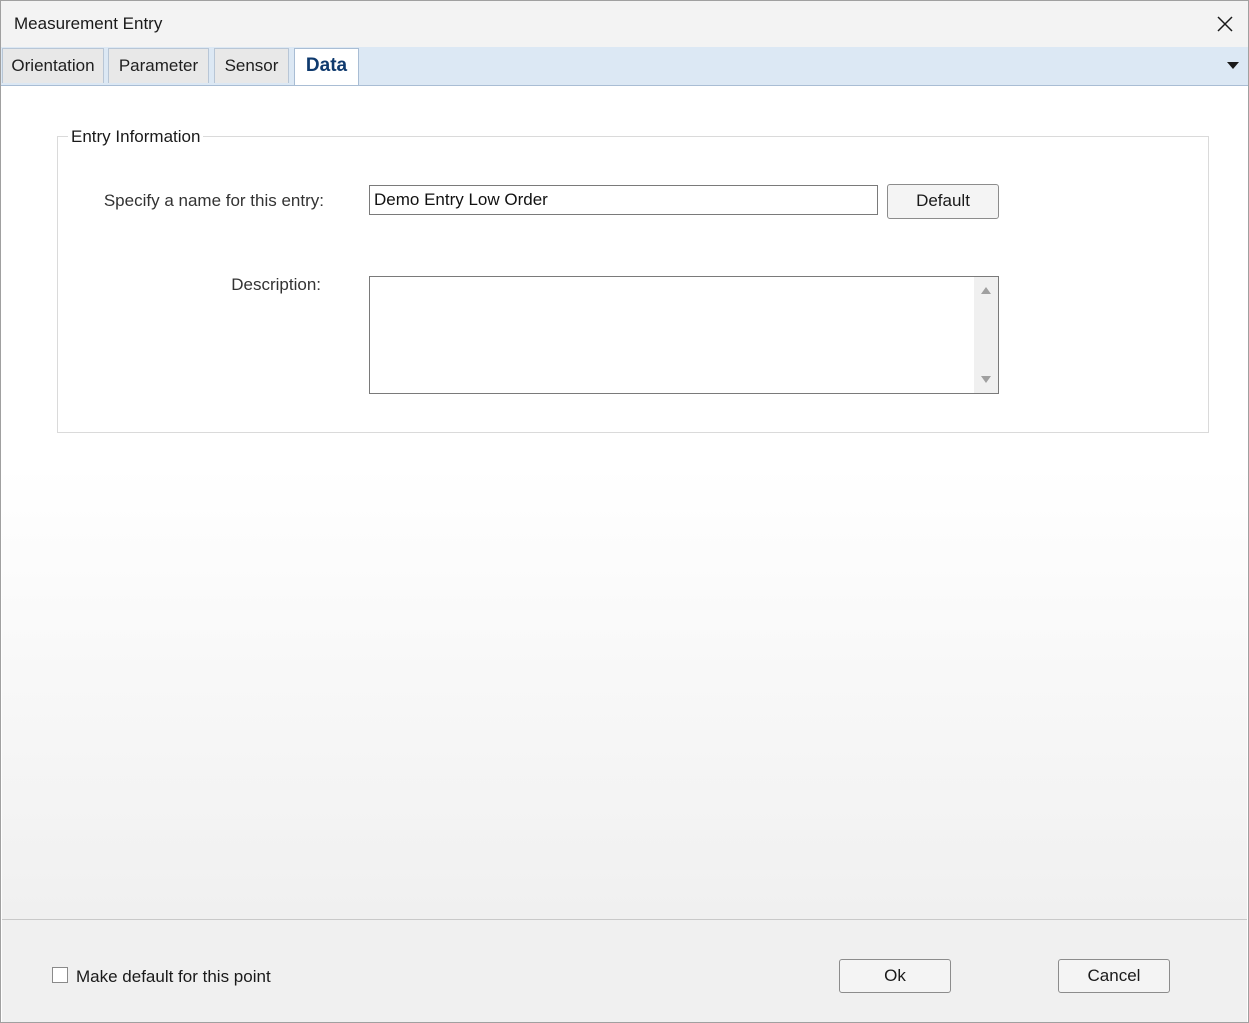  I want to click on default-button: Default, so click(943, 201).